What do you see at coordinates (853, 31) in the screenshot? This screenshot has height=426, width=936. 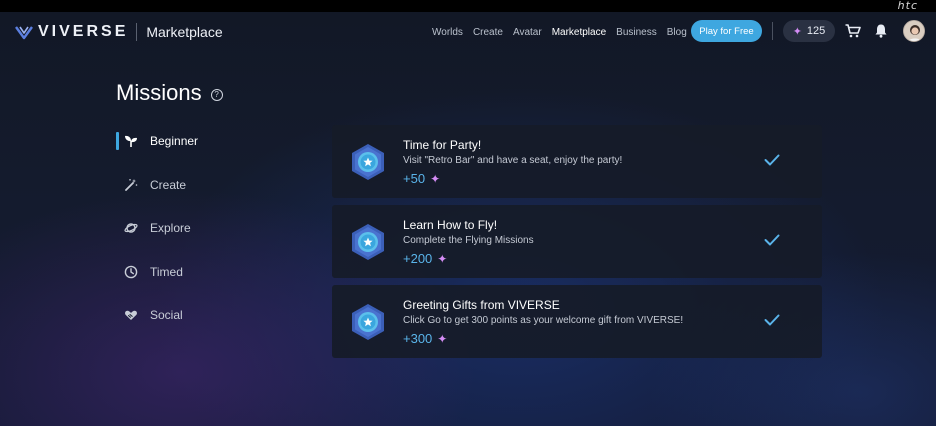 I see `cart-icon` at bounding box center [853, 31].